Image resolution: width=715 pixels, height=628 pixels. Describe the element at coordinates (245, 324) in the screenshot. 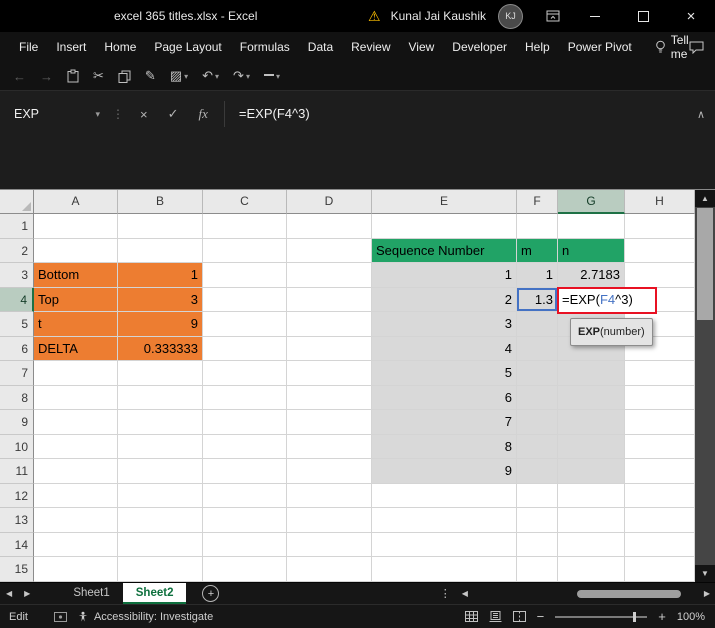

I see `cell-C5` at that location.